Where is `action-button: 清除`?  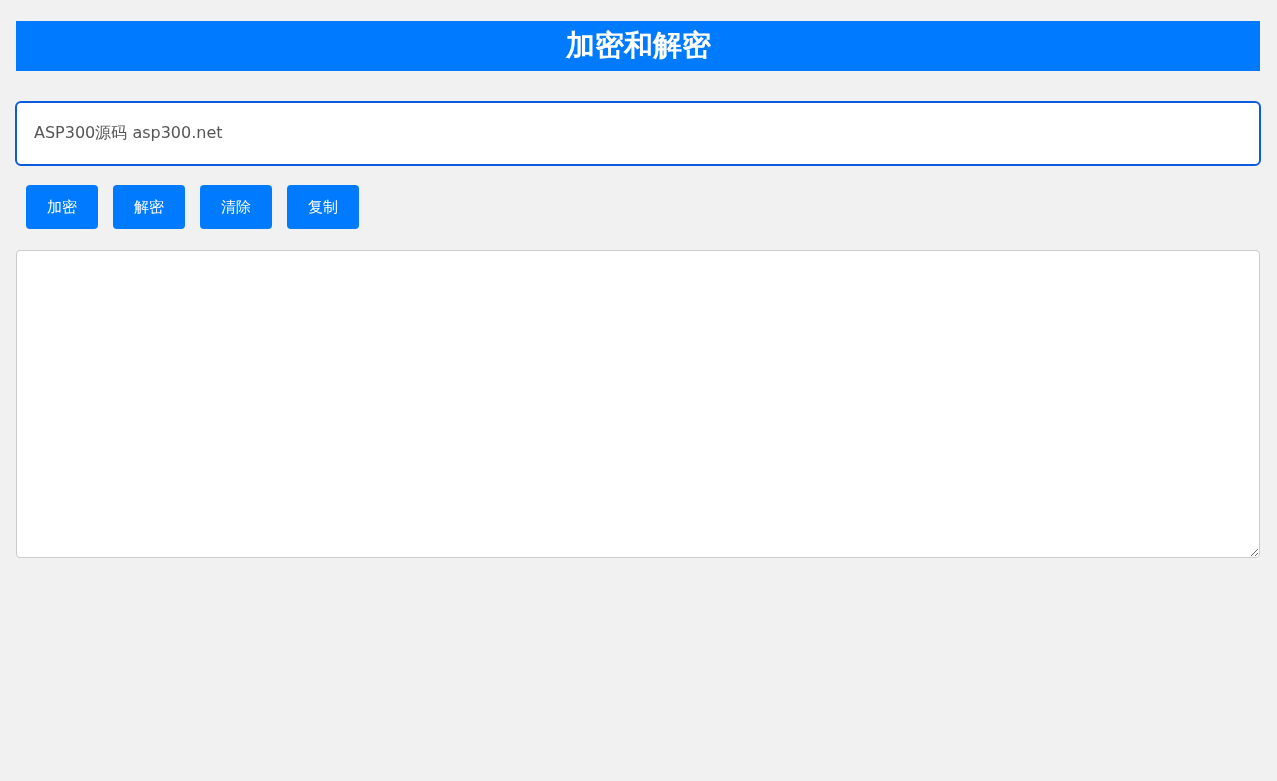 action-button: 清除 is located at coordinates (236, 207).